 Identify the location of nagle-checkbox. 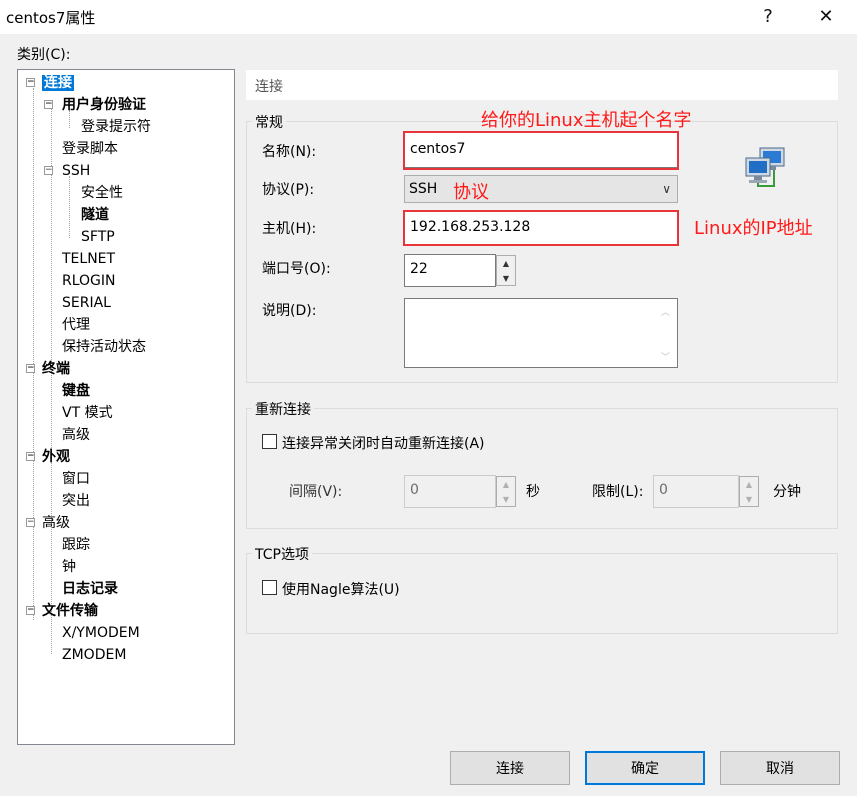
(269, 587).